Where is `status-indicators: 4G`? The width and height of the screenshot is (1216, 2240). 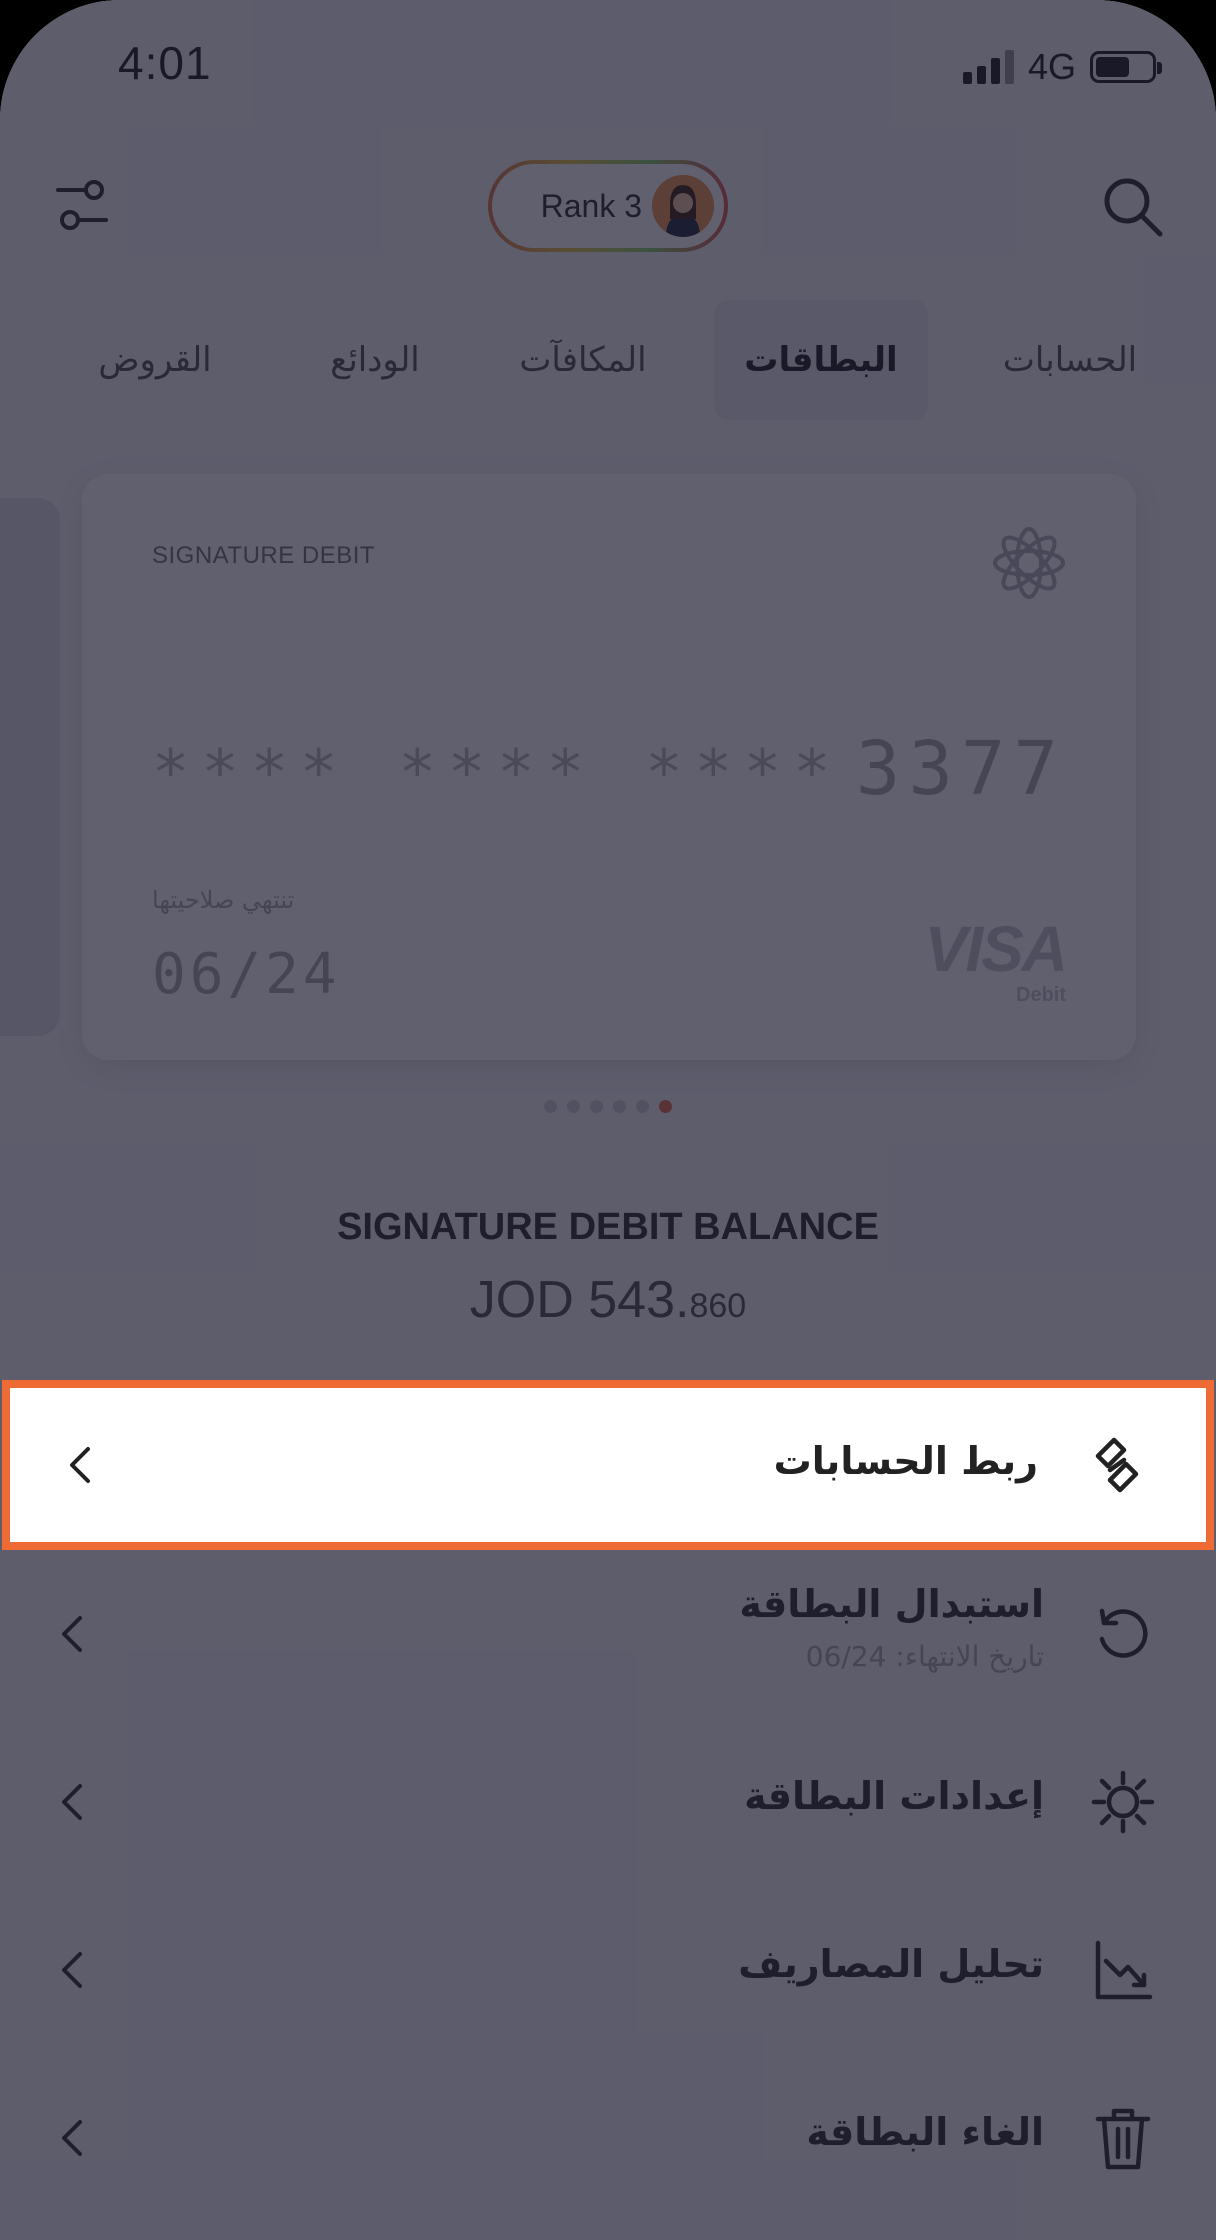 status-indicators: 4G is located at coordinates (1062, 67).